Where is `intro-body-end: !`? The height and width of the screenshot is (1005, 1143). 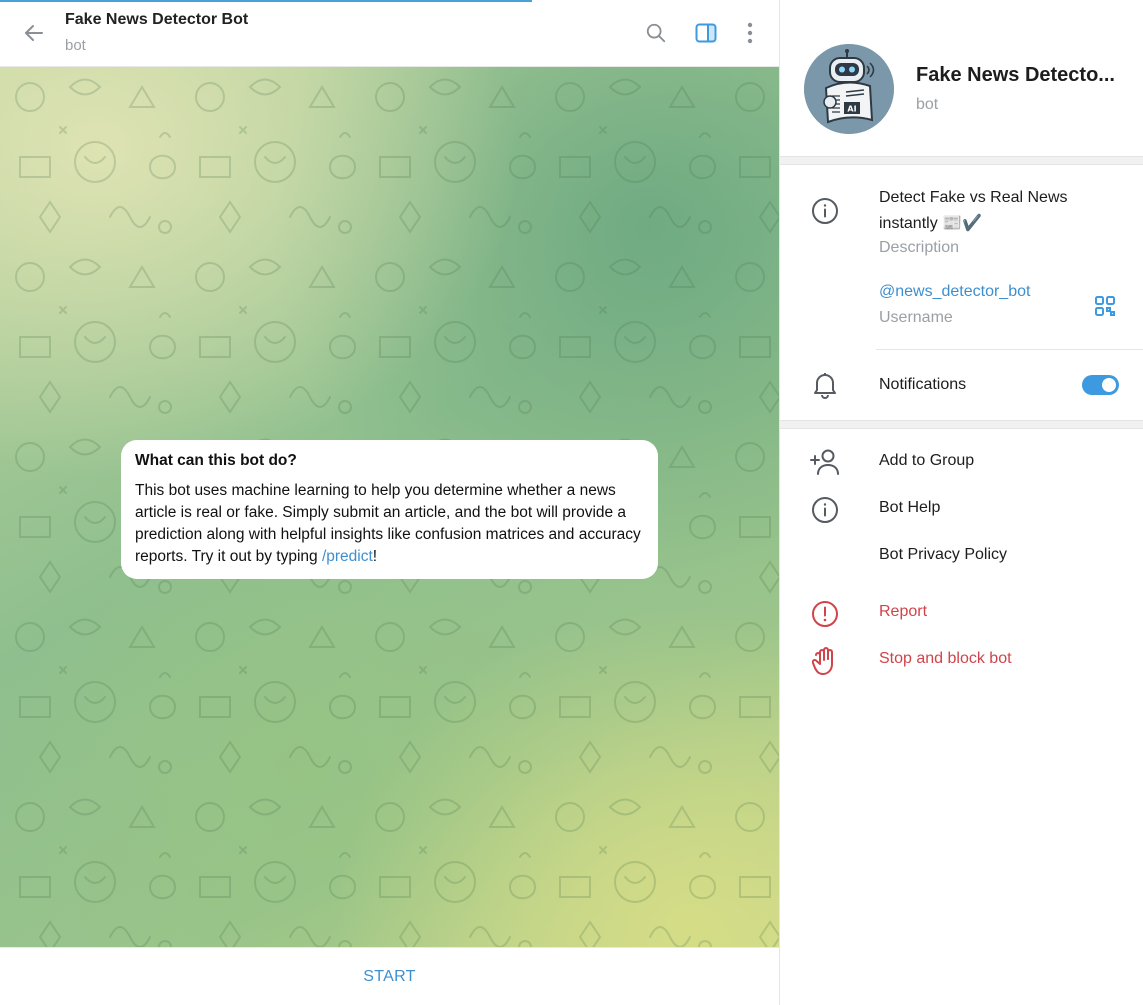
intro-body-end: ! is located at coordinates (375, 556).